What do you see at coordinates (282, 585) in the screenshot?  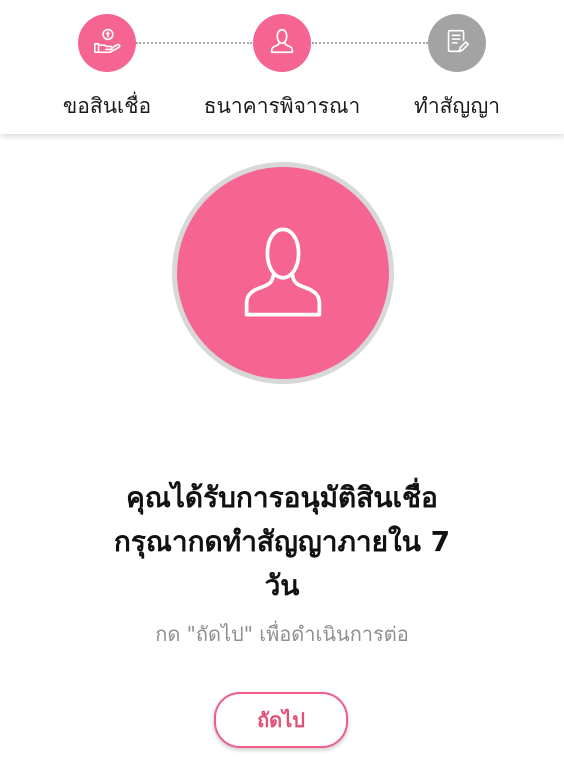 I see `headline-line-3: วัน` at bounding box center [282, 585].